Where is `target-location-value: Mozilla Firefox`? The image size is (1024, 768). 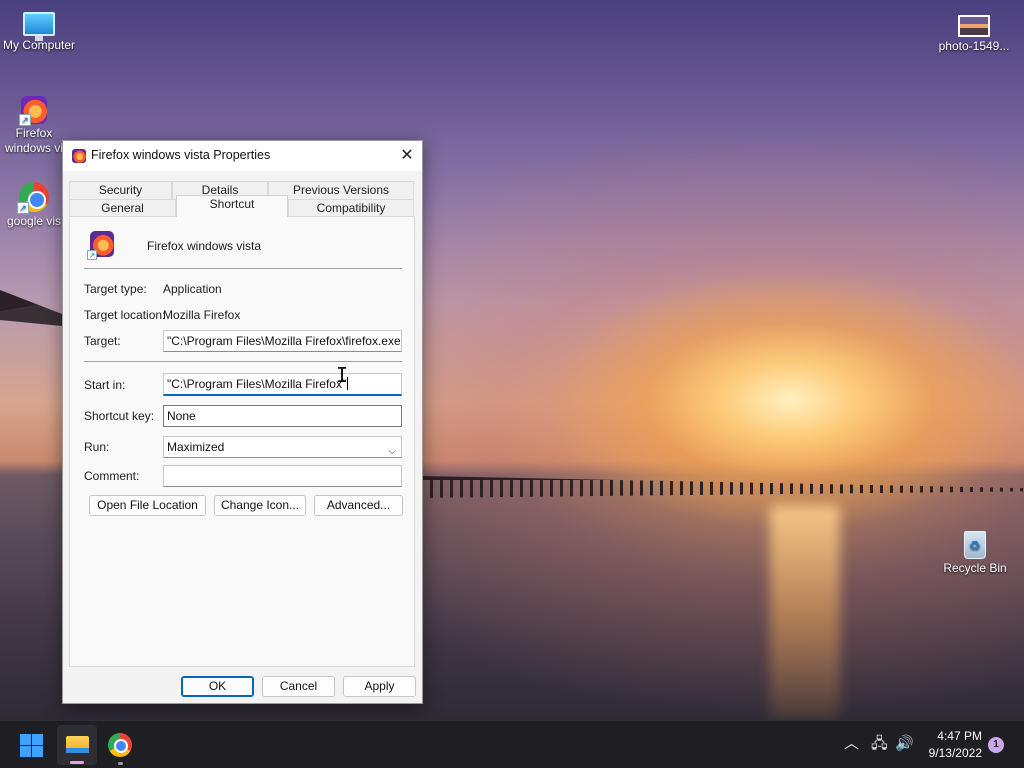
target-location-value: Mozilla Firefox is located at coordinates (202, 315).